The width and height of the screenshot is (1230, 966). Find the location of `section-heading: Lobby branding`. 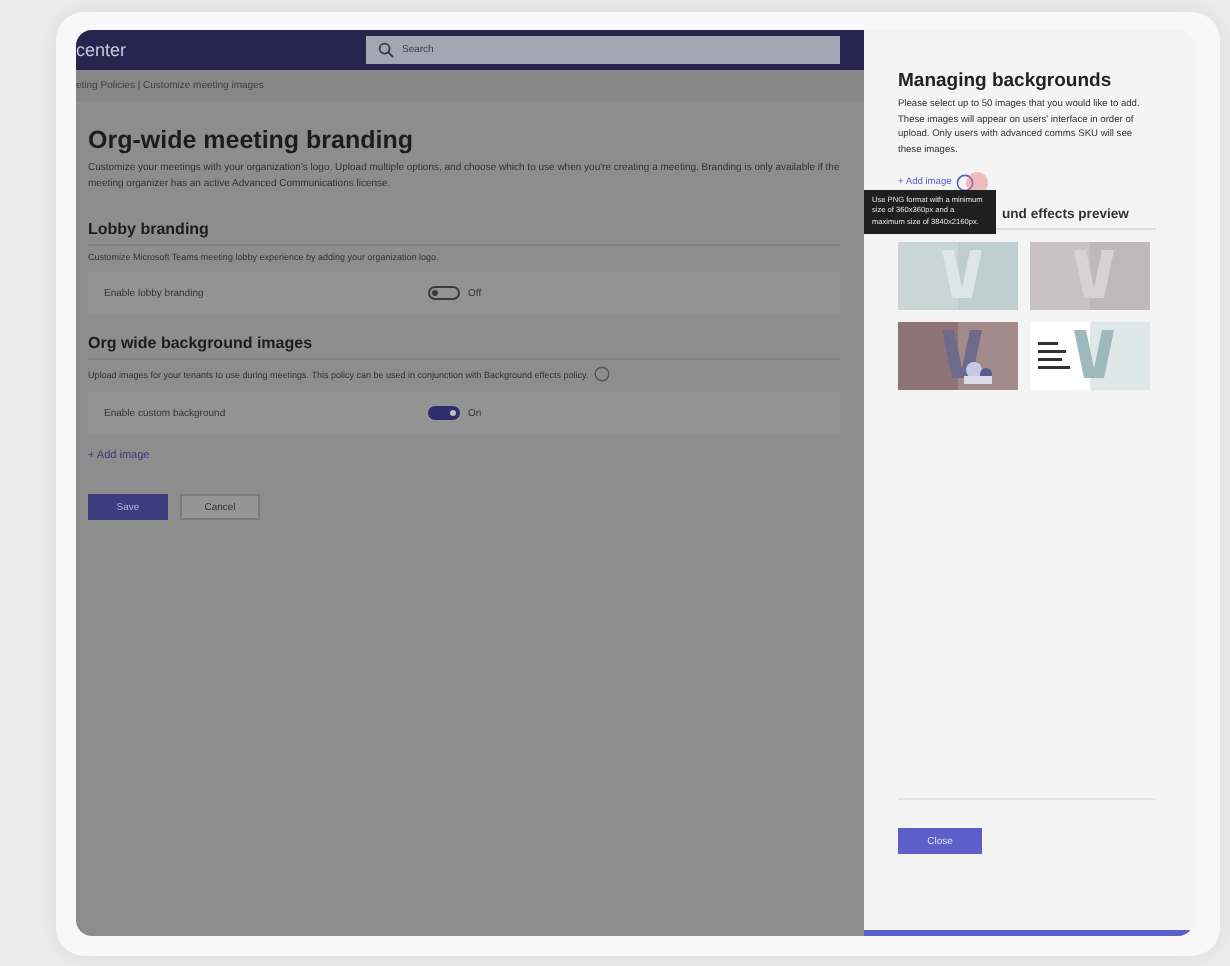

section-heading: Lobby branding is located at coordinates (464, 233).